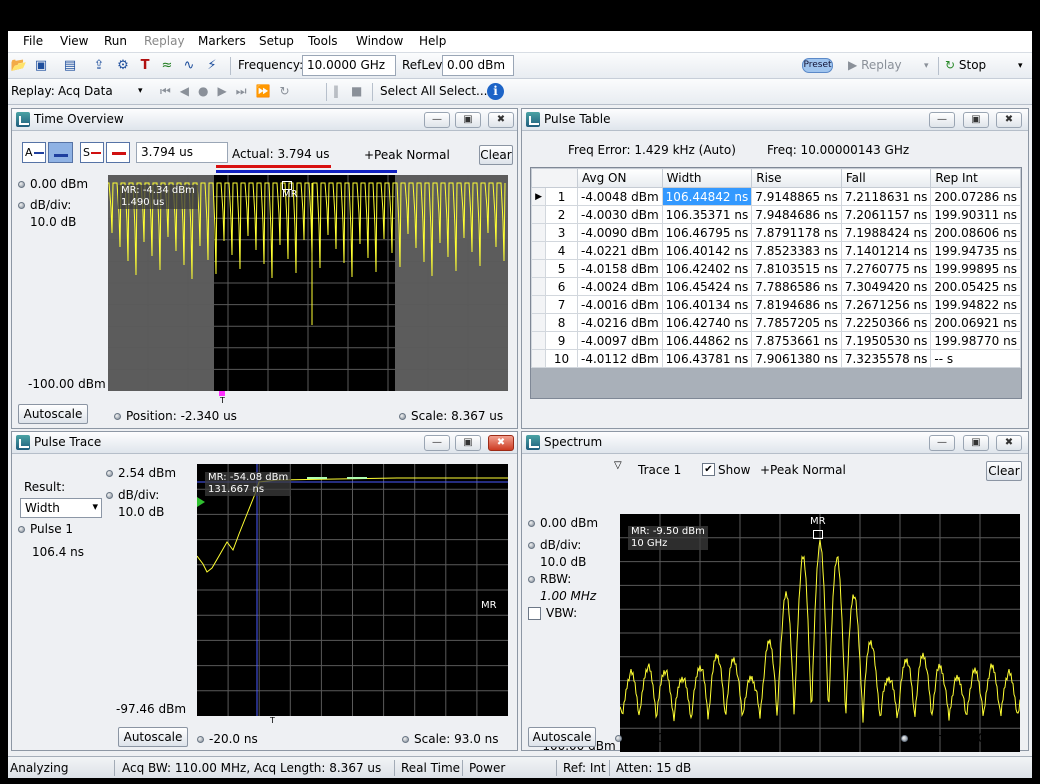 This screenshot has width=1040, height=784. I want to click on row-index: 7, so click(561, 304).